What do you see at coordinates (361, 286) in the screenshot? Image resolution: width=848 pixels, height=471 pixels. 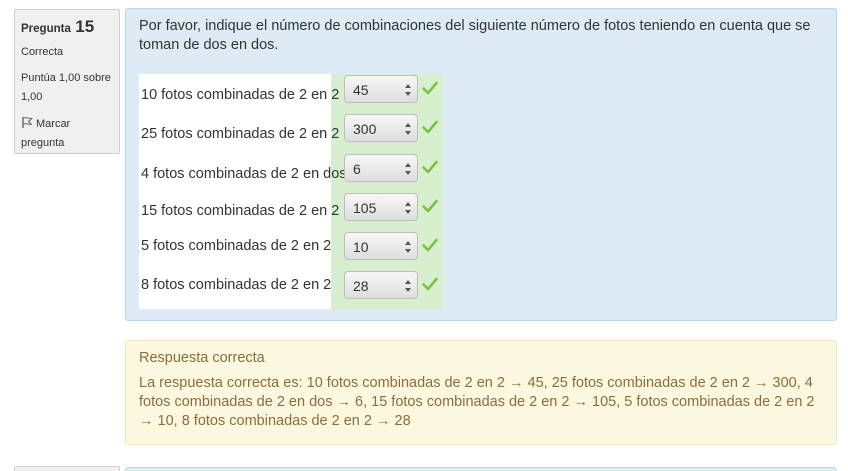 I see `answer-select-value: 28` at bounding box center [361, 286].